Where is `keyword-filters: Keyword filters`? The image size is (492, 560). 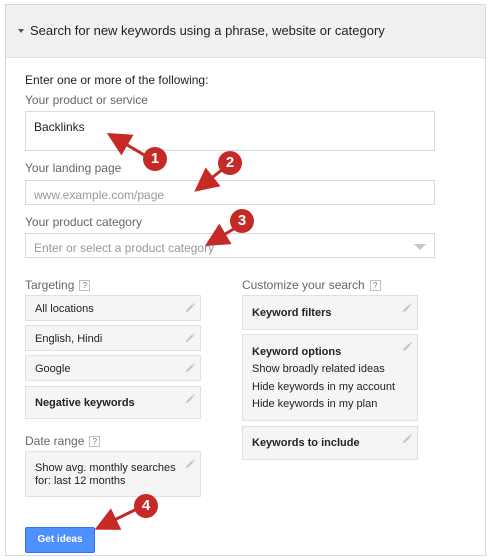 keyword-filters: Keyword filters is located at coordinates (330, 312).